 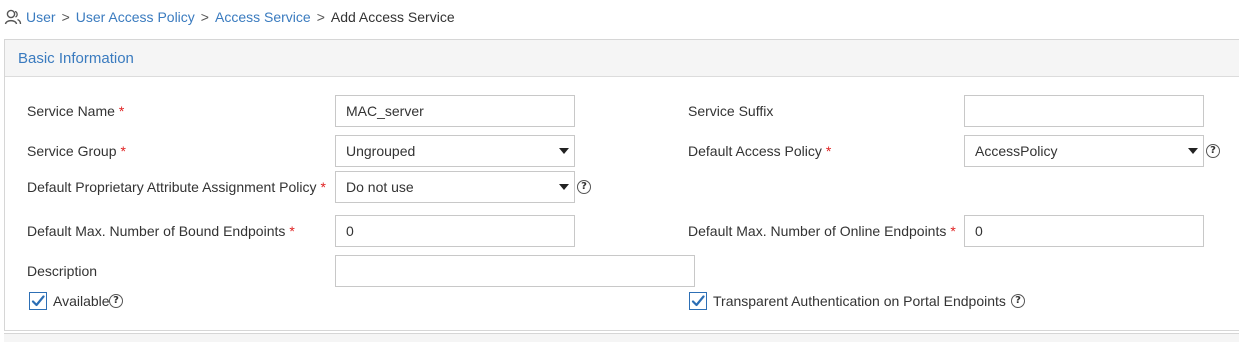 What do you see at coordinates (1084, 111) in the screenshot?
I see `service-suffix-input` at bounding box center [1084, 111].